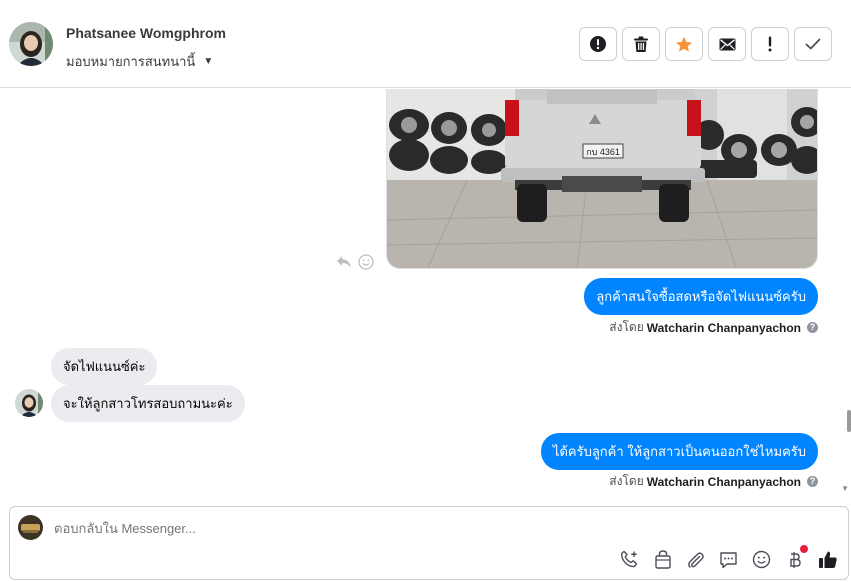 The height and width of the screenshot is (582, 851). I want to click on notification-dot, so click(804, 549).